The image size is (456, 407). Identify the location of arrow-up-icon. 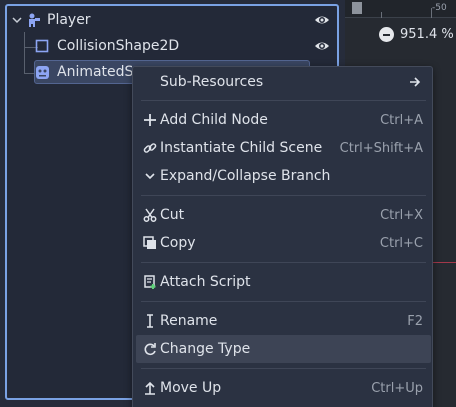
(150, 388).